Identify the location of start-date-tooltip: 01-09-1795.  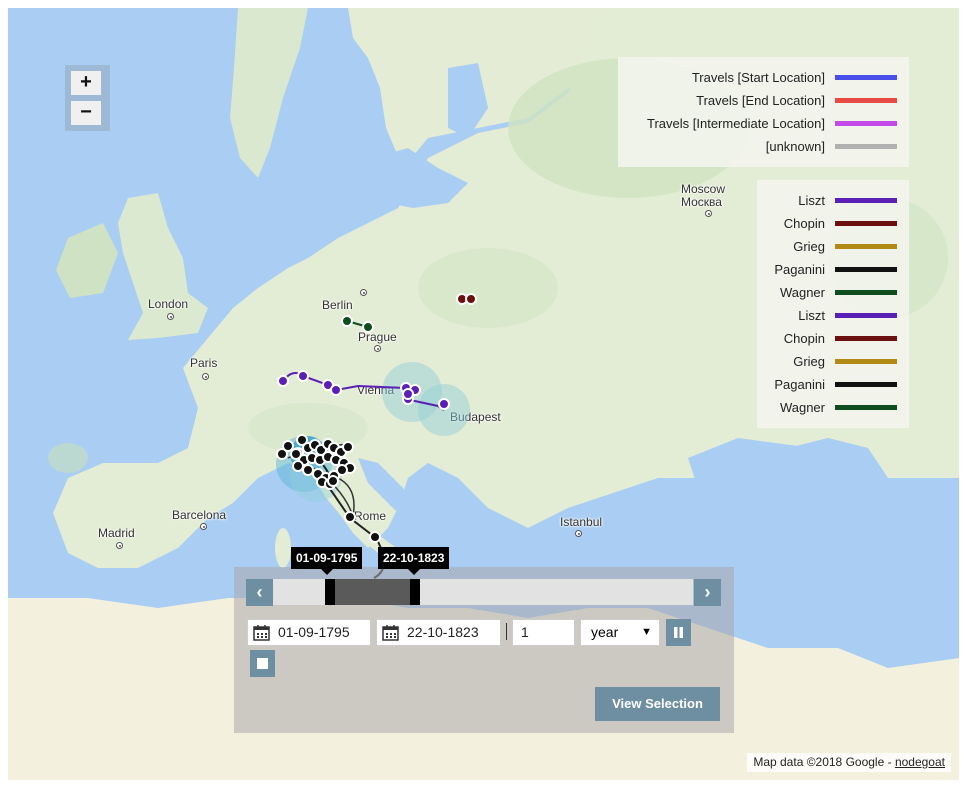
(327, 561).